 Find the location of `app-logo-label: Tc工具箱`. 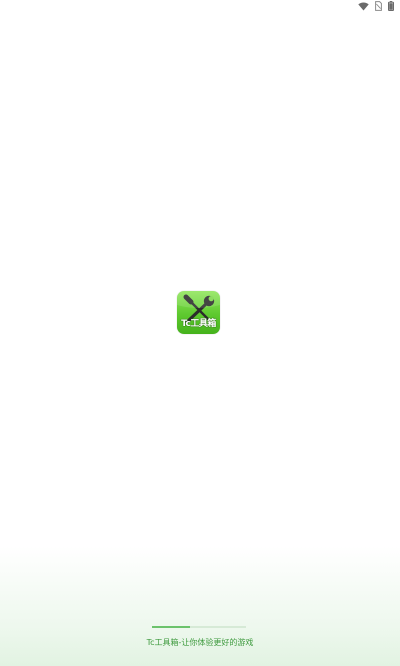

app-logo-label: Tc工具箱 is located at coordinates (198, 324).